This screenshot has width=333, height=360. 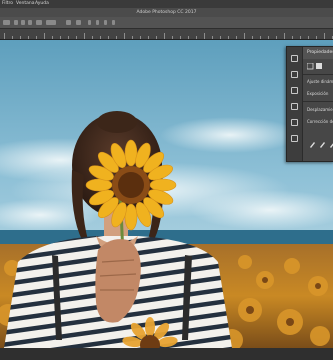 I want to click on tool-preset-icon, so click(x=6, y=22).